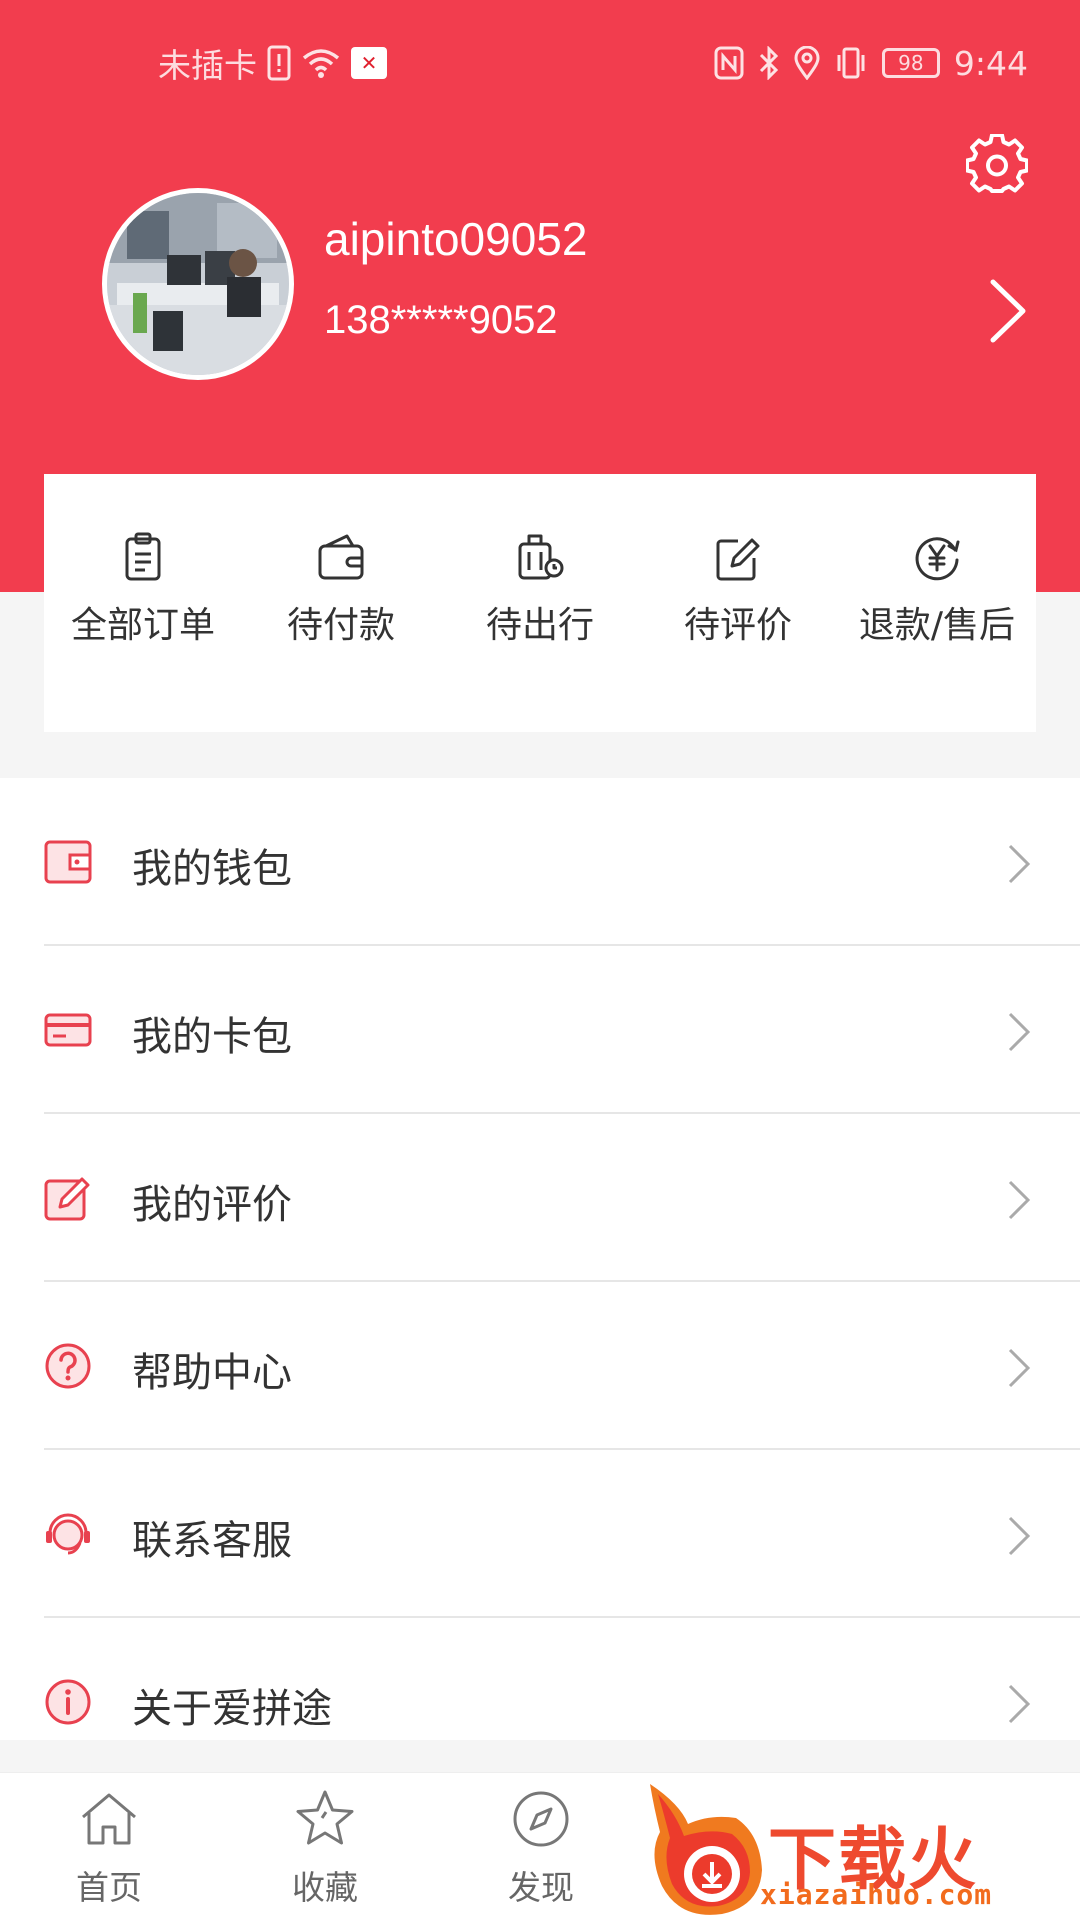  What do you see at coordinates (729, 63) in the screenshot?
I see `nfc-icon` at bounding box center [729, 63].